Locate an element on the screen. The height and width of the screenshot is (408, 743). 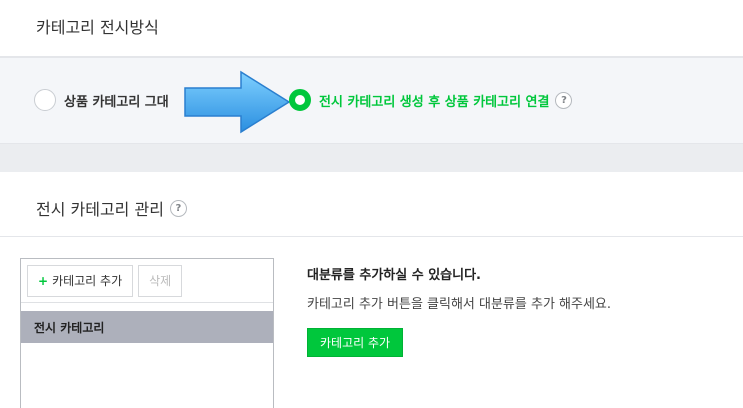
add-category-button: + 카테고리 추가 is located at coordinates (80, 280).